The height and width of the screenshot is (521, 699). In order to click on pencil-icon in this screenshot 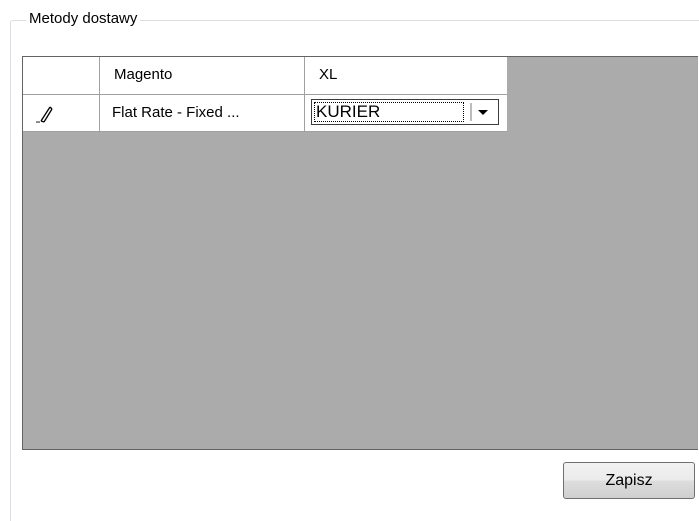, I will do `click(44, 114)`.